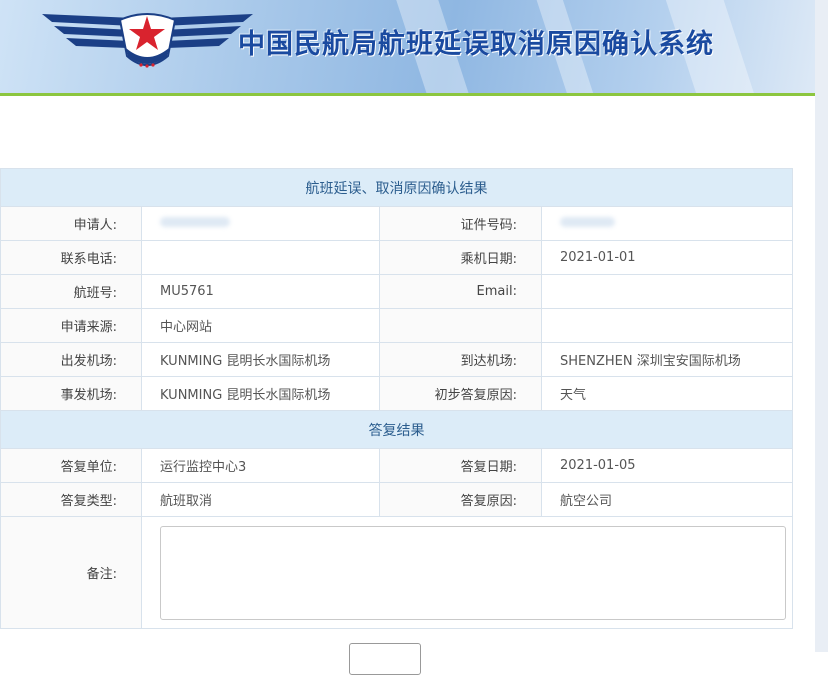 Image resolution: width=828 pixels, height=675 pixels. I want to click on table-row: 申请来源: 中心网站, so click(396, 325).